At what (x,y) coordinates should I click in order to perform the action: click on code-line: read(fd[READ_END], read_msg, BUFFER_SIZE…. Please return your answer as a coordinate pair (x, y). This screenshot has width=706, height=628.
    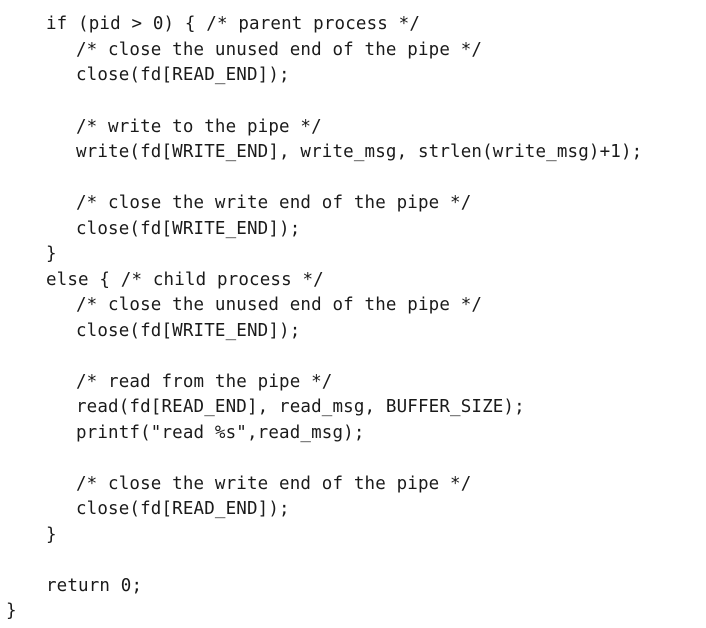
    Looking at the image, I should click on (300, 407).